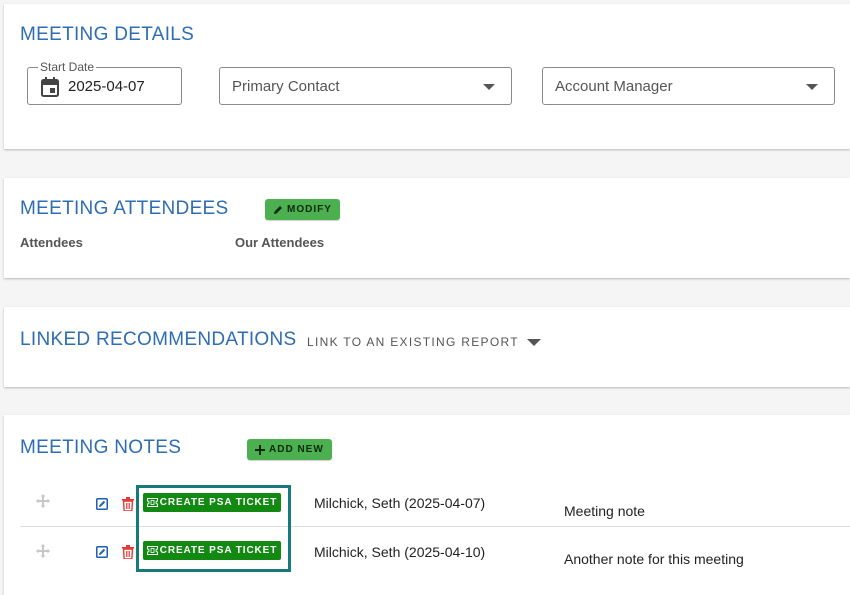 This screenshot has height=595, width=850. Describe the element at coordinates (614, 86) in the screenshot. I see `account-manager-placeholder: Account Manager` at that location.